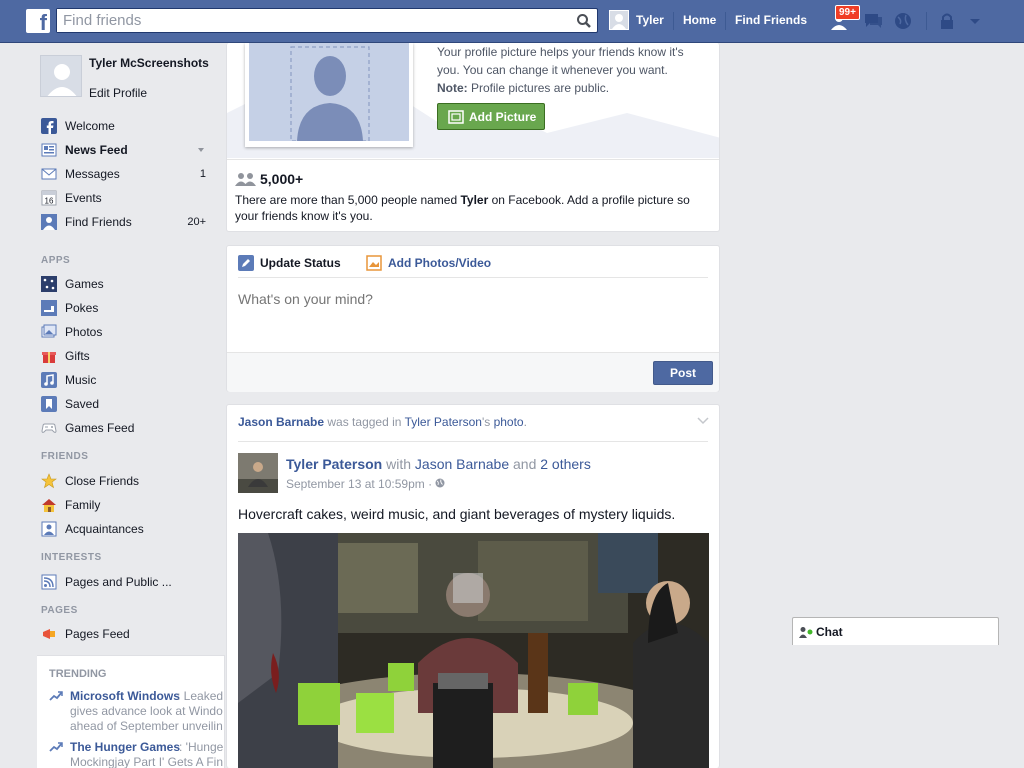 The image size is (1024, 768). I want to click on search-input, so click(307, 20).